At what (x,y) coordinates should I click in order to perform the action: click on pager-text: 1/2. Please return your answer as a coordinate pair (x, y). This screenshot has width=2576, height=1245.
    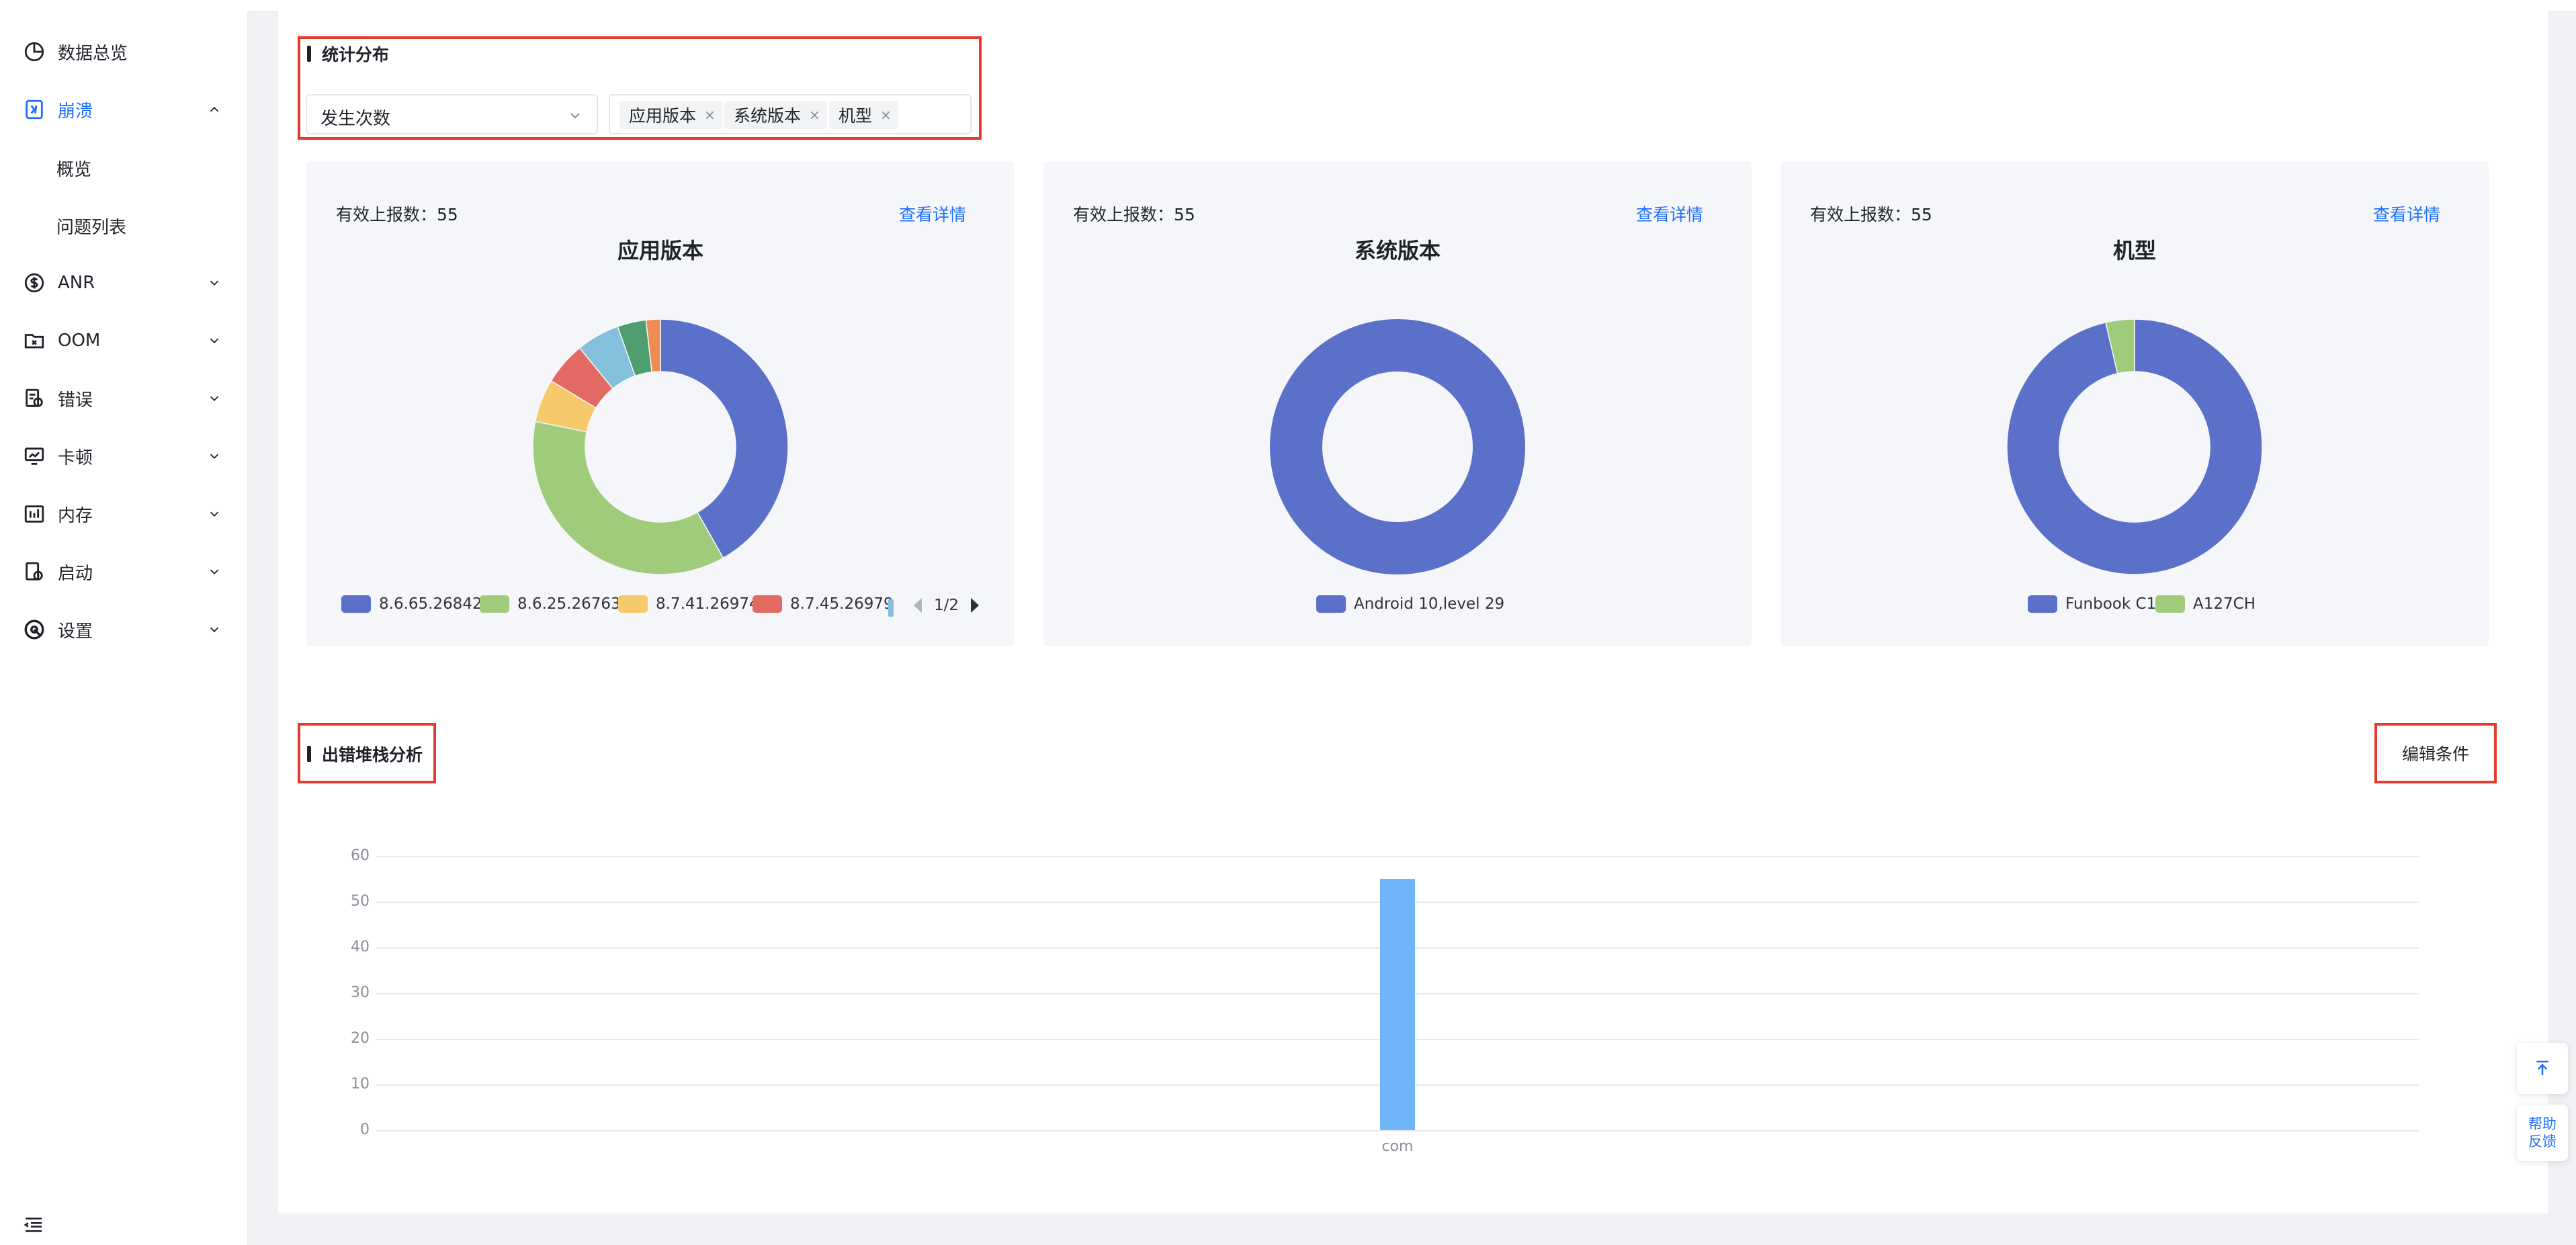
    Looking at the image, I should click on (946, 605).